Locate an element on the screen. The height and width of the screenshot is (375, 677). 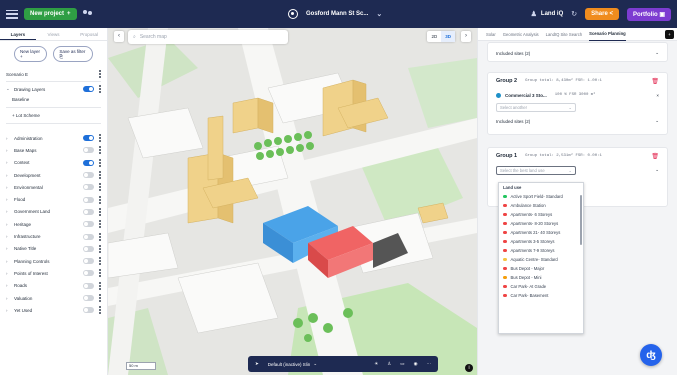
dropdown-option: Aquatic Centre- Standard is located at coordinates (541, 259).